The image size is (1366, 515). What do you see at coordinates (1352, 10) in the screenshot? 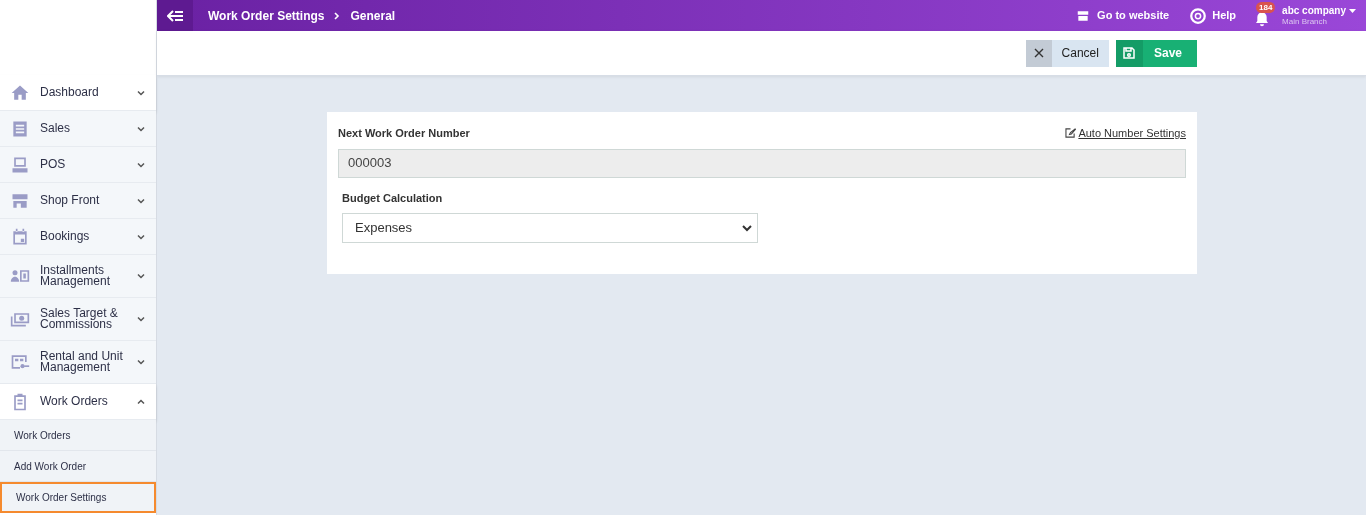
I see `caret-icon` at bounding box center [1352, 10].